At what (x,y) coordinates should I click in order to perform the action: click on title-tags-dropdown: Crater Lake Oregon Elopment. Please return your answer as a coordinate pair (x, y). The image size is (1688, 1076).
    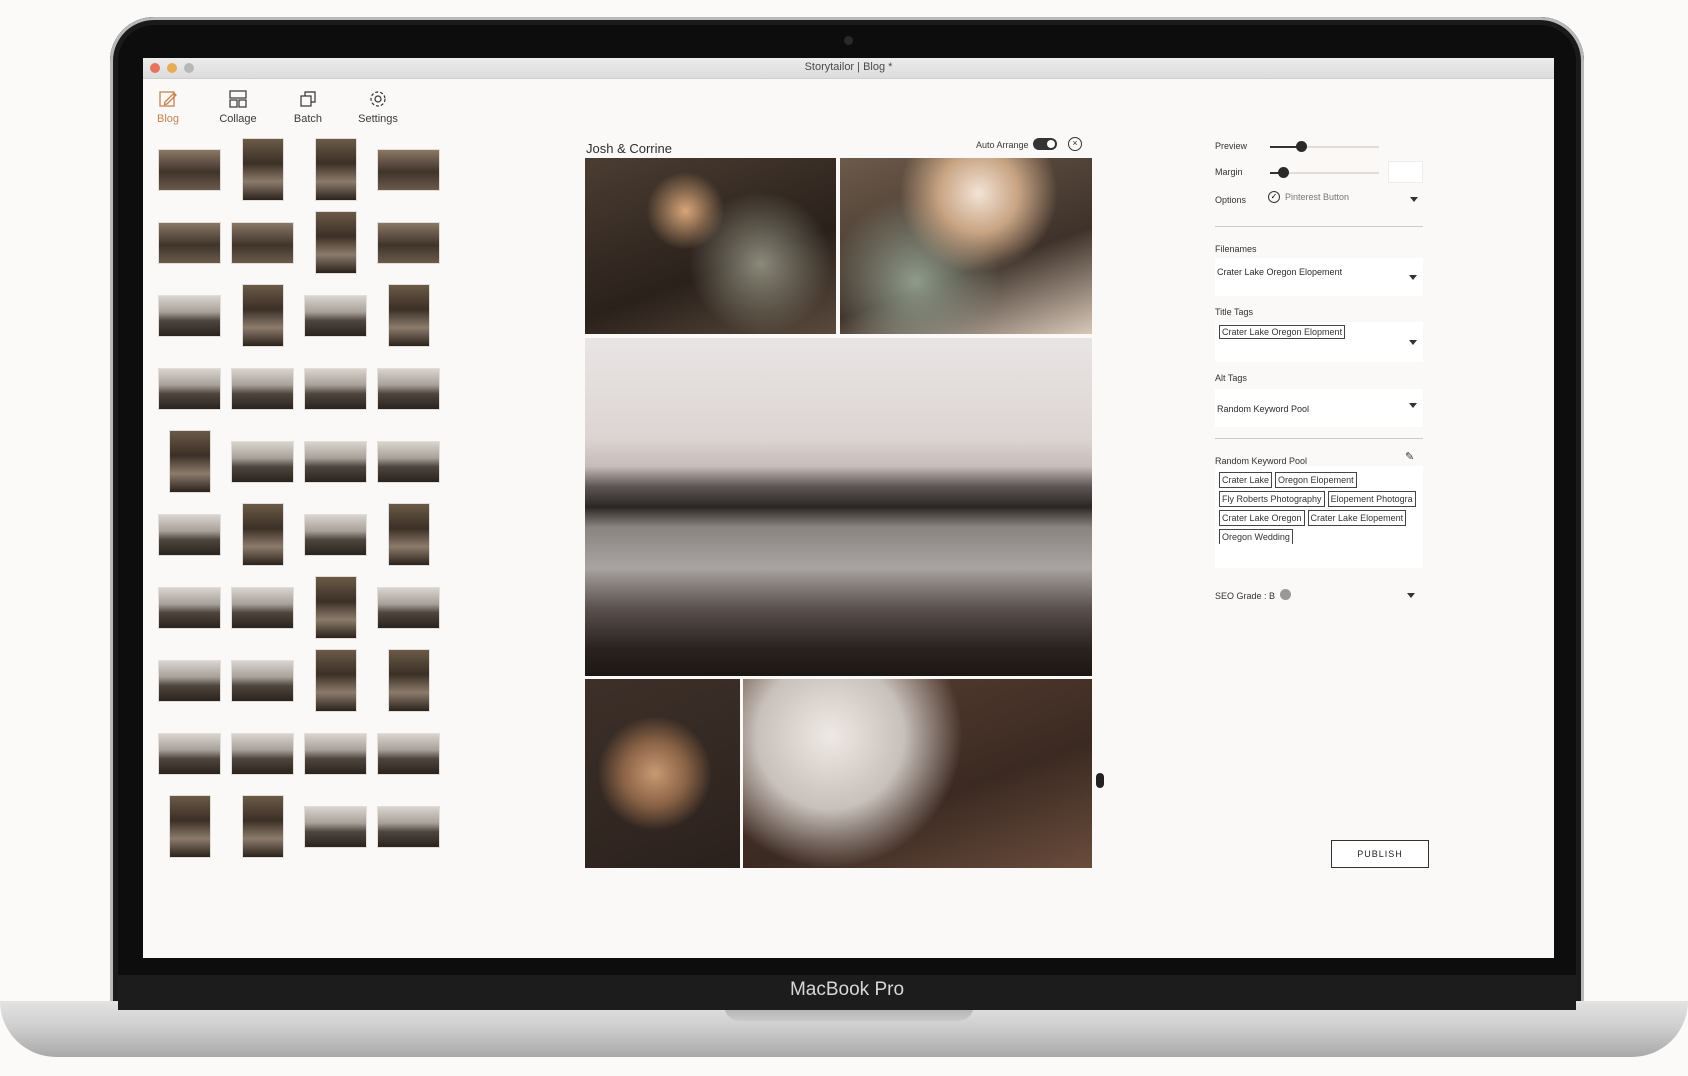
    Looking at the image, I should click on (1319, 342).